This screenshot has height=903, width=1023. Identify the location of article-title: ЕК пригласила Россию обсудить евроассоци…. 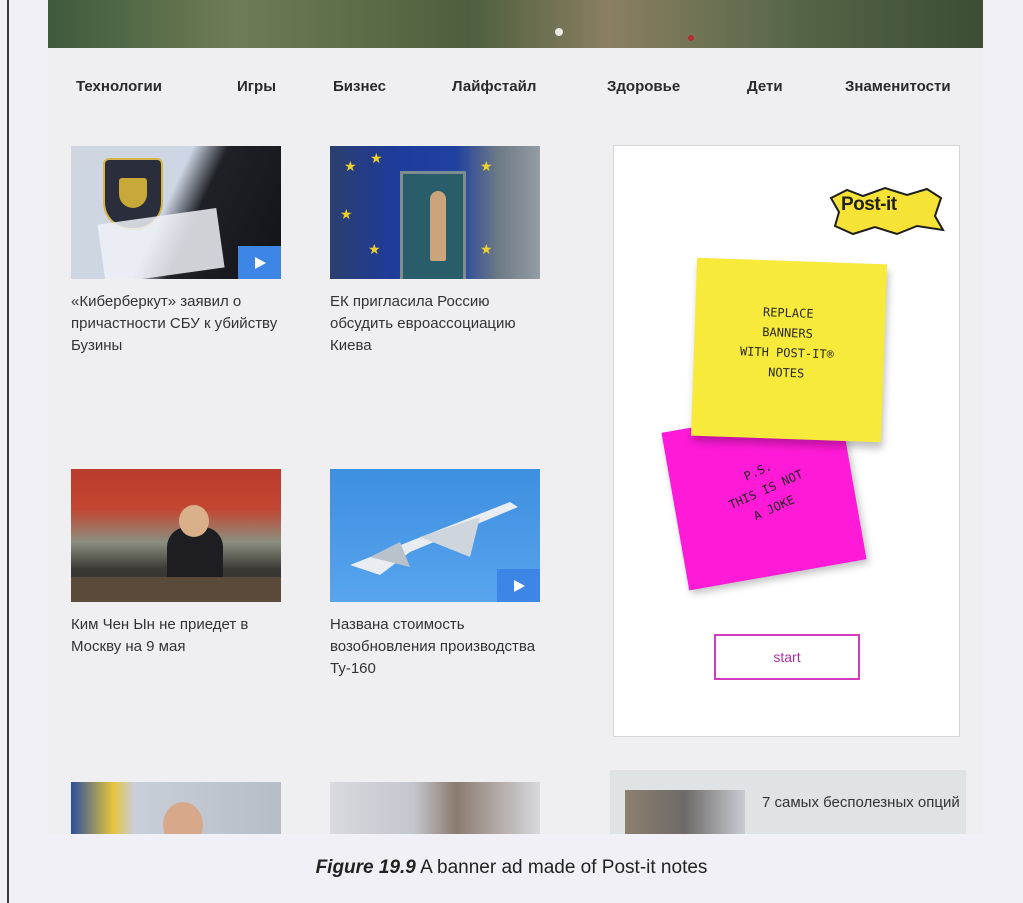
(435, 324).